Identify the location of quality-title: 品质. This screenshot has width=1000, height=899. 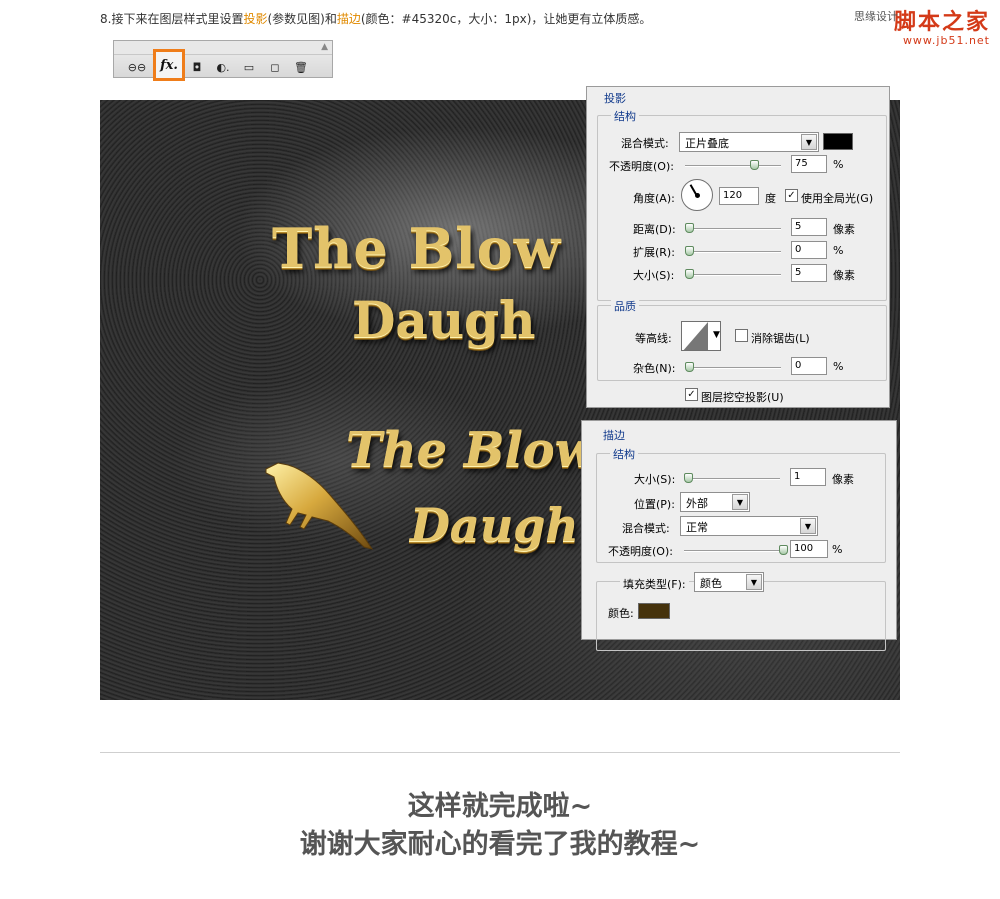
(625, 306).